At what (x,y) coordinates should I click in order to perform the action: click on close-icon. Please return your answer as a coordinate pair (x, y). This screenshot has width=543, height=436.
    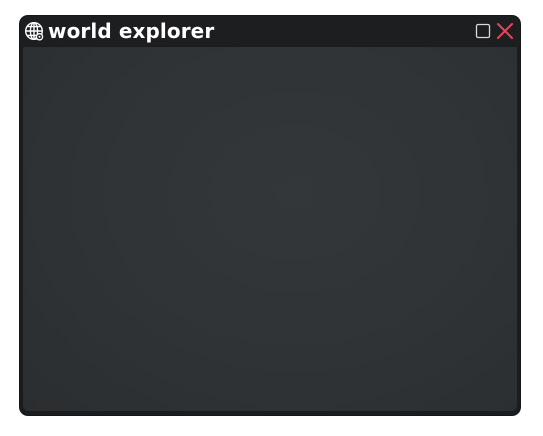
    Looking at the image, I should click on (505, 31).